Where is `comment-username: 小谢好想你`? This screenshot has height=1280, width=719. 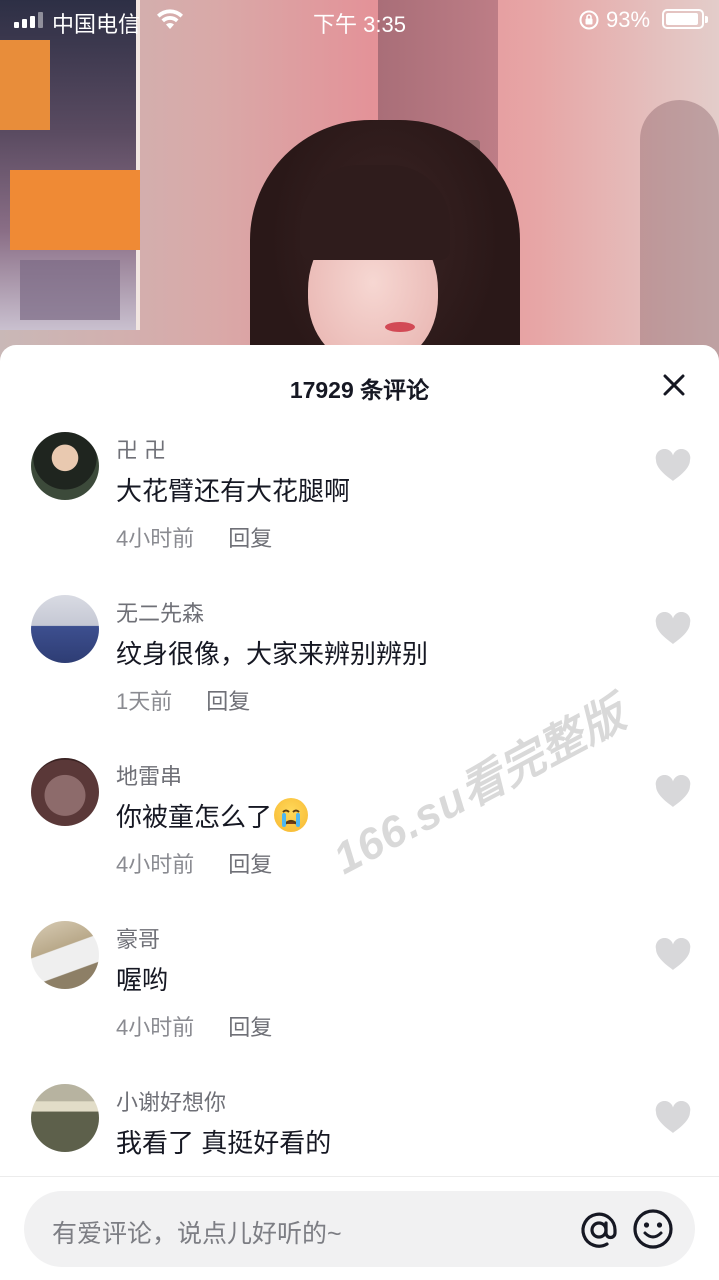 comment-username: 小谢好想你 is located at coordinates (171, 1101).